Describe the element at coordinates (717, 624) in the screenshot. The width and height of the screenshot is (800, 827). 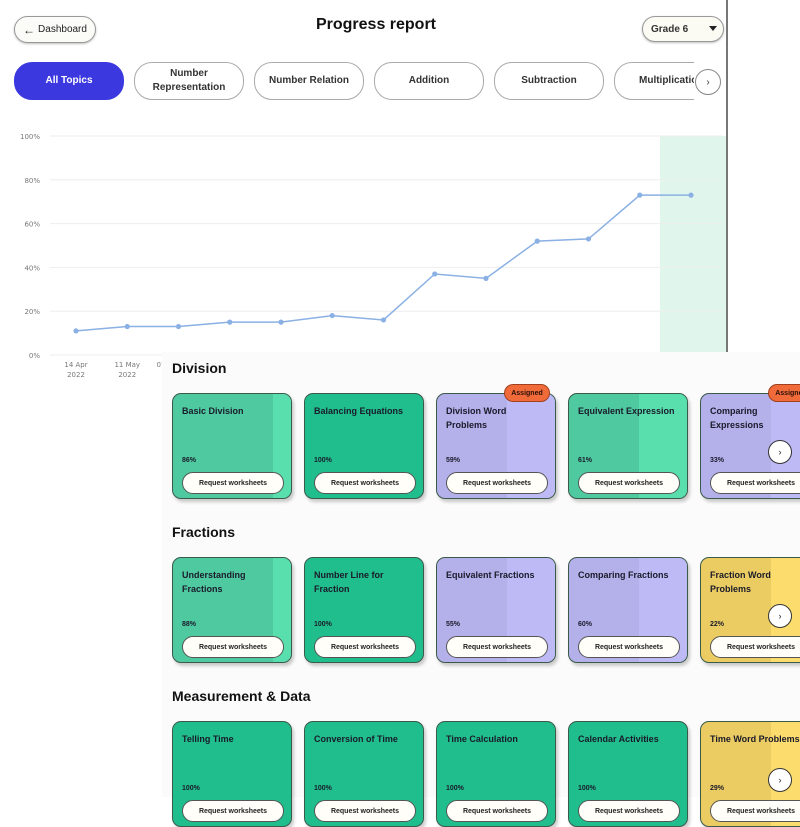
I see `topic-progress-percent: 22%` at that location.